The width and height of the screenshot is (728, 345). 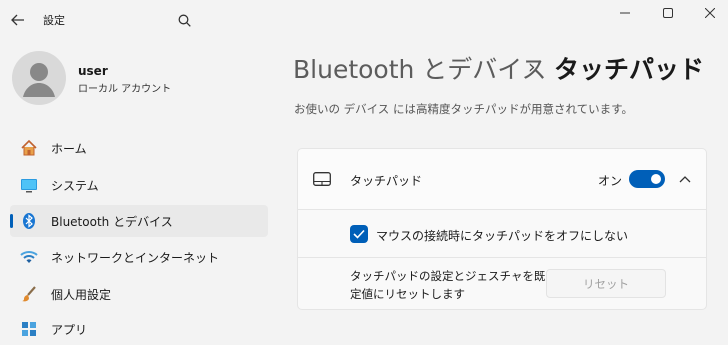 I want to click on keep-on-checkbox, so click(x=359, y=234).